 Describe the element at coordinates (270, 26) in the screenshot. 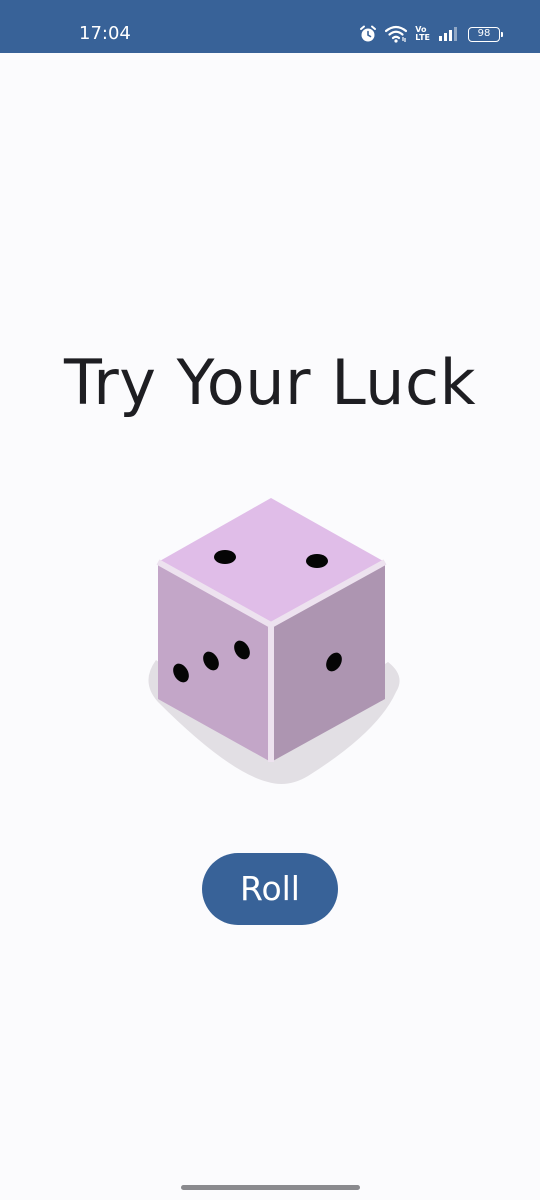

I see `status-bar: 17:04 Vo LTE 98` at that location.